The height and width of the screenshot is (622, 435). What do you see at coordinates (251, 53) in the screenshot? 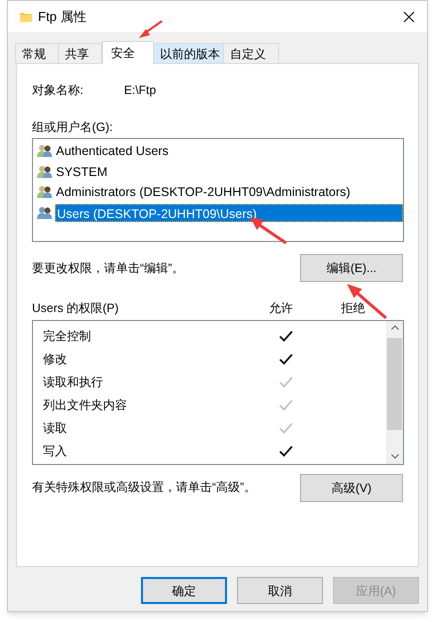
I see `tab: 自定义` at bounding box center [251, 53].